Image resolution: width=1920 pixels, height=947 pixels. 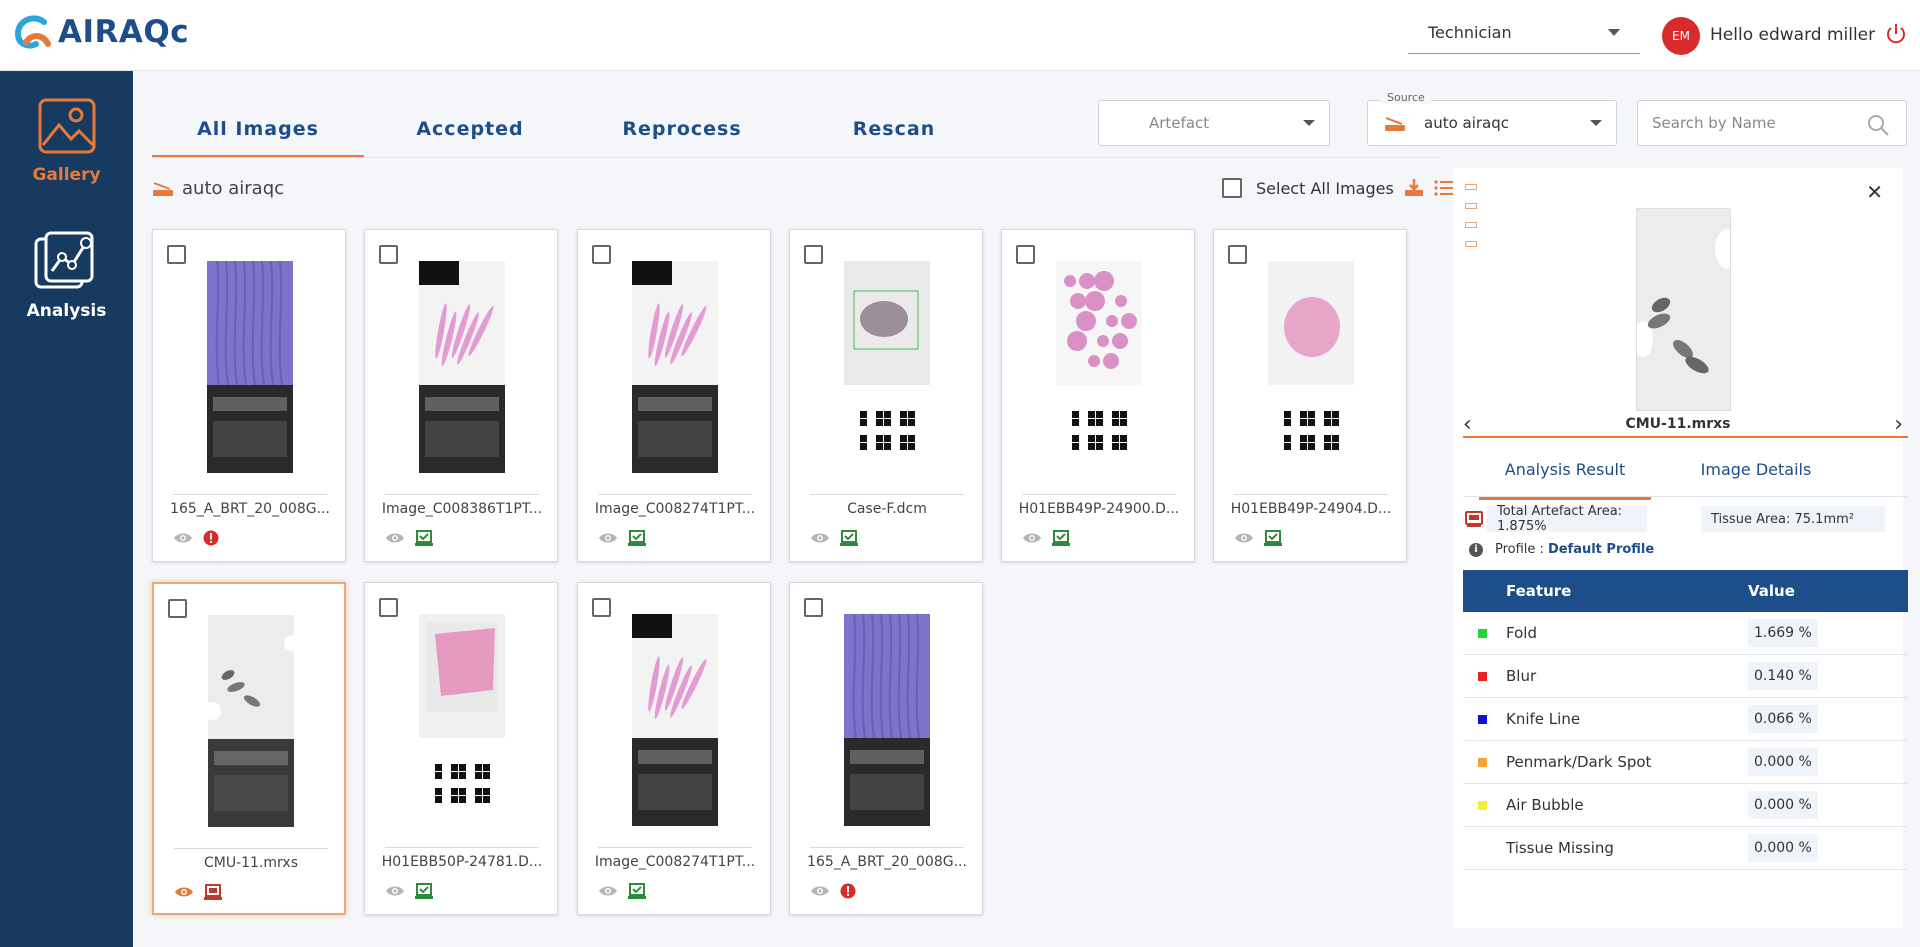 I want to click on feature-value: 1.669 %, so click(x=1783, y=633).